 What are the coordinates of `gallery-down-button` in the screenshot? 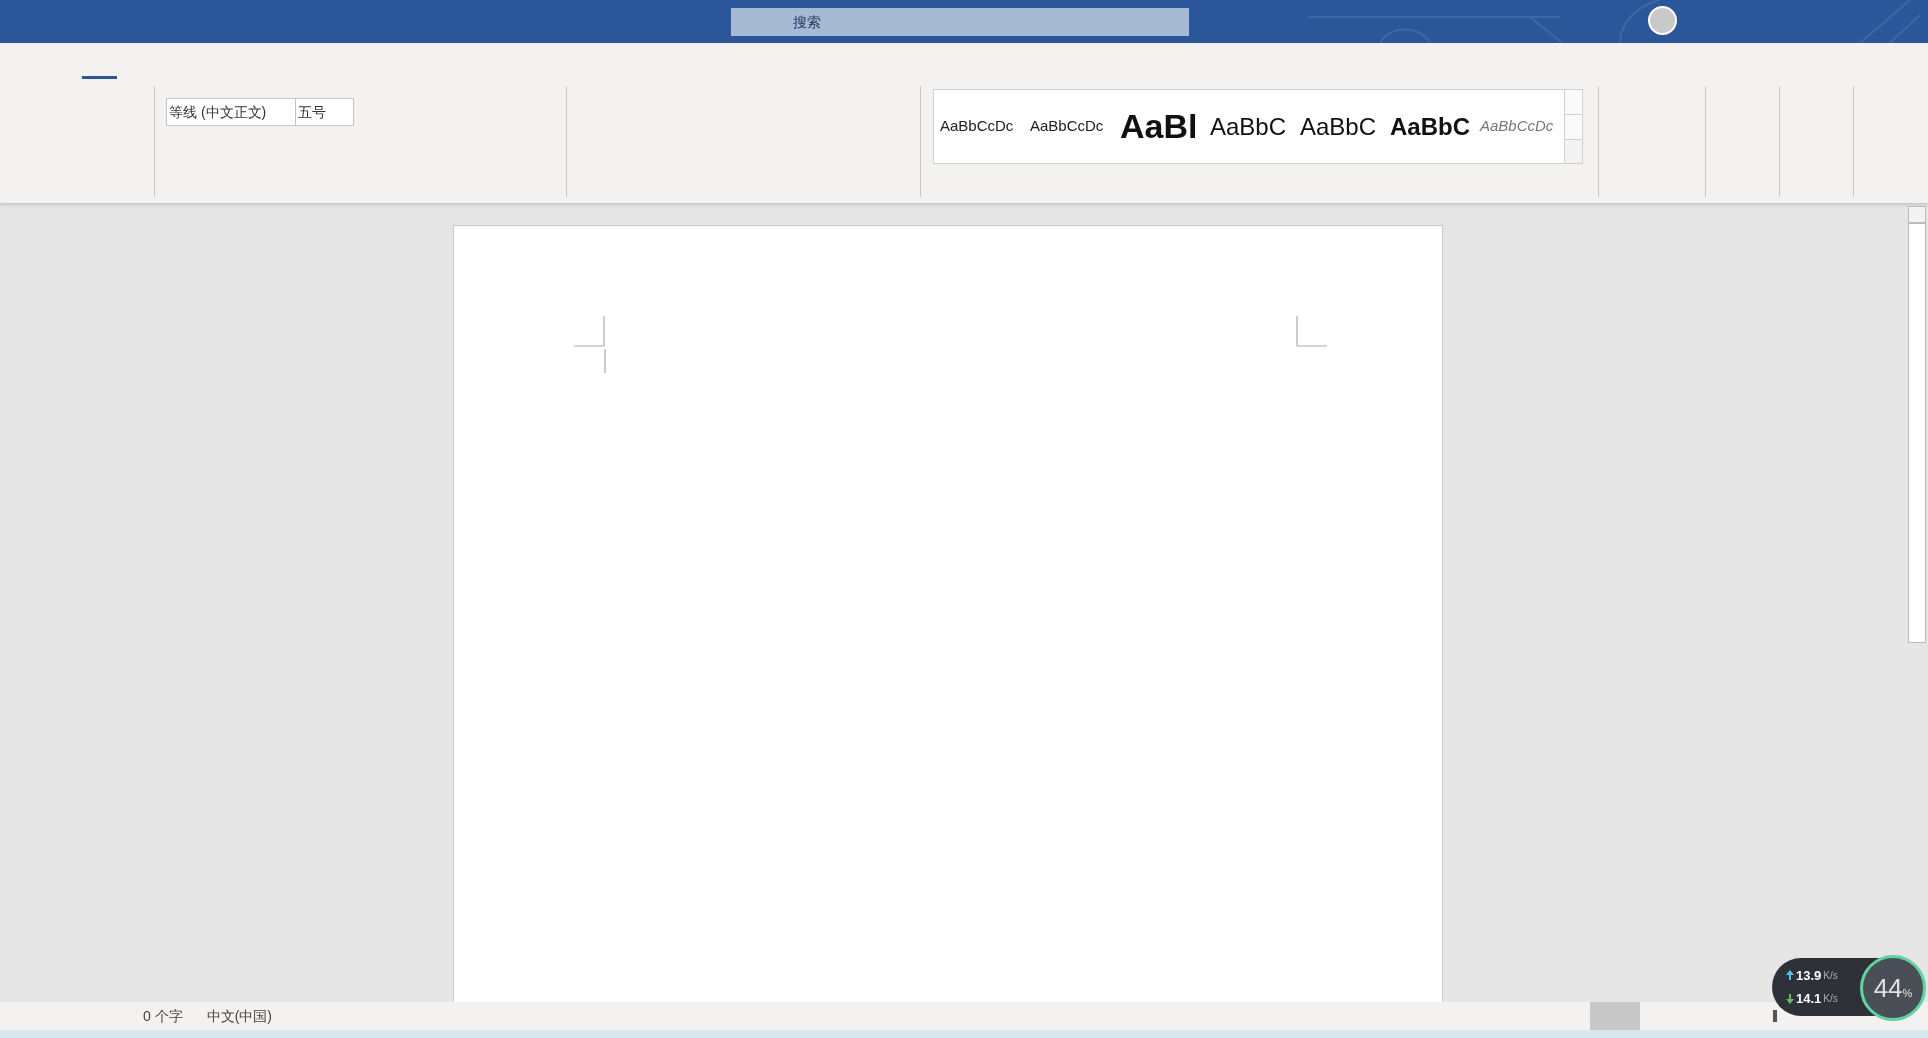 It's located at (1573, 127).